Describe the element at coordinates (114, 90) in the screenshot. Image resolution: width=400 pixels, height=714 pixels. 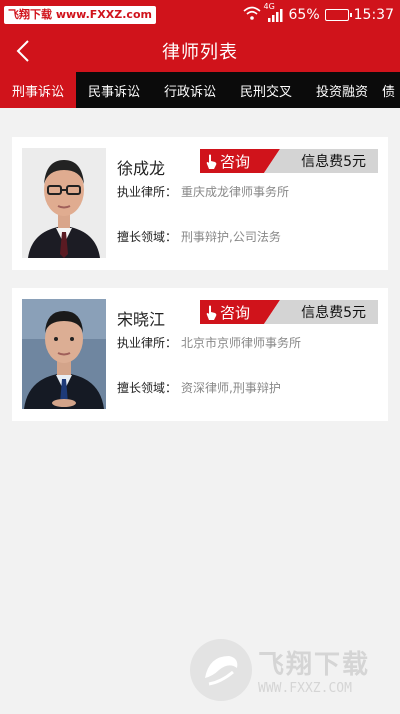
I see `tab-civil: 民事诉讼` at that location.